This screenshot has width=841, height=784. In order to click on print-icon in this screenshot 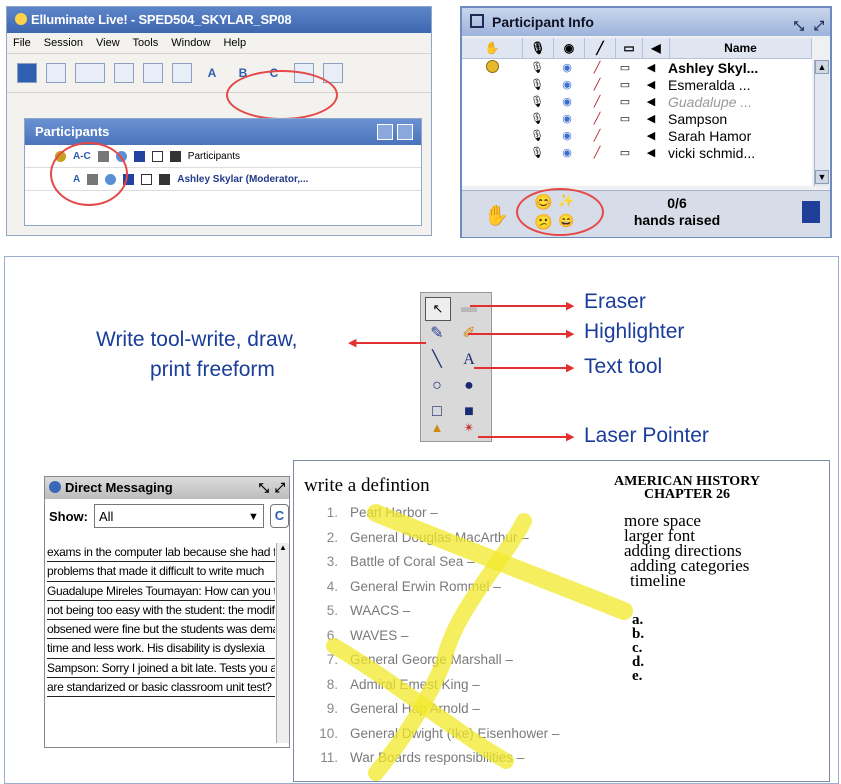, I will do `click(56, 73)`.